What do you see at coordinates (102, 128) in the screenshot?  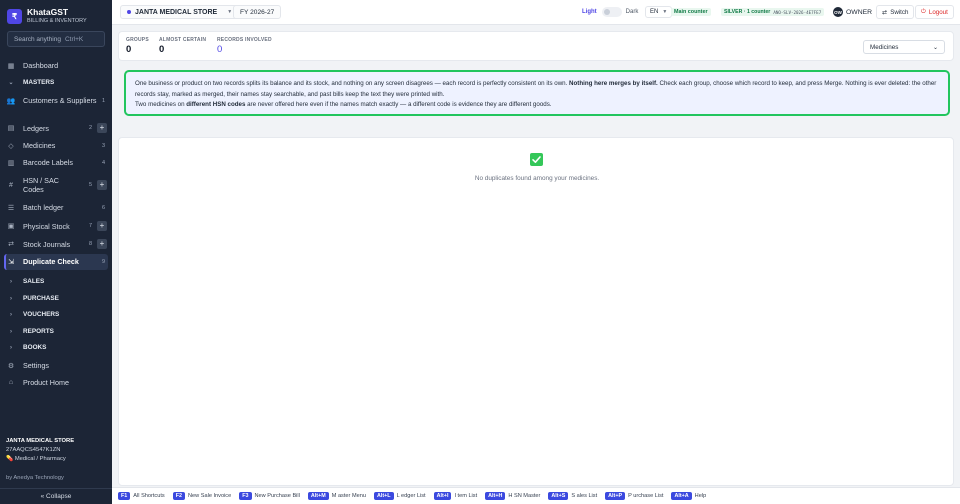 I see `add-ledger-button: +` at bounding box center [102, 128].